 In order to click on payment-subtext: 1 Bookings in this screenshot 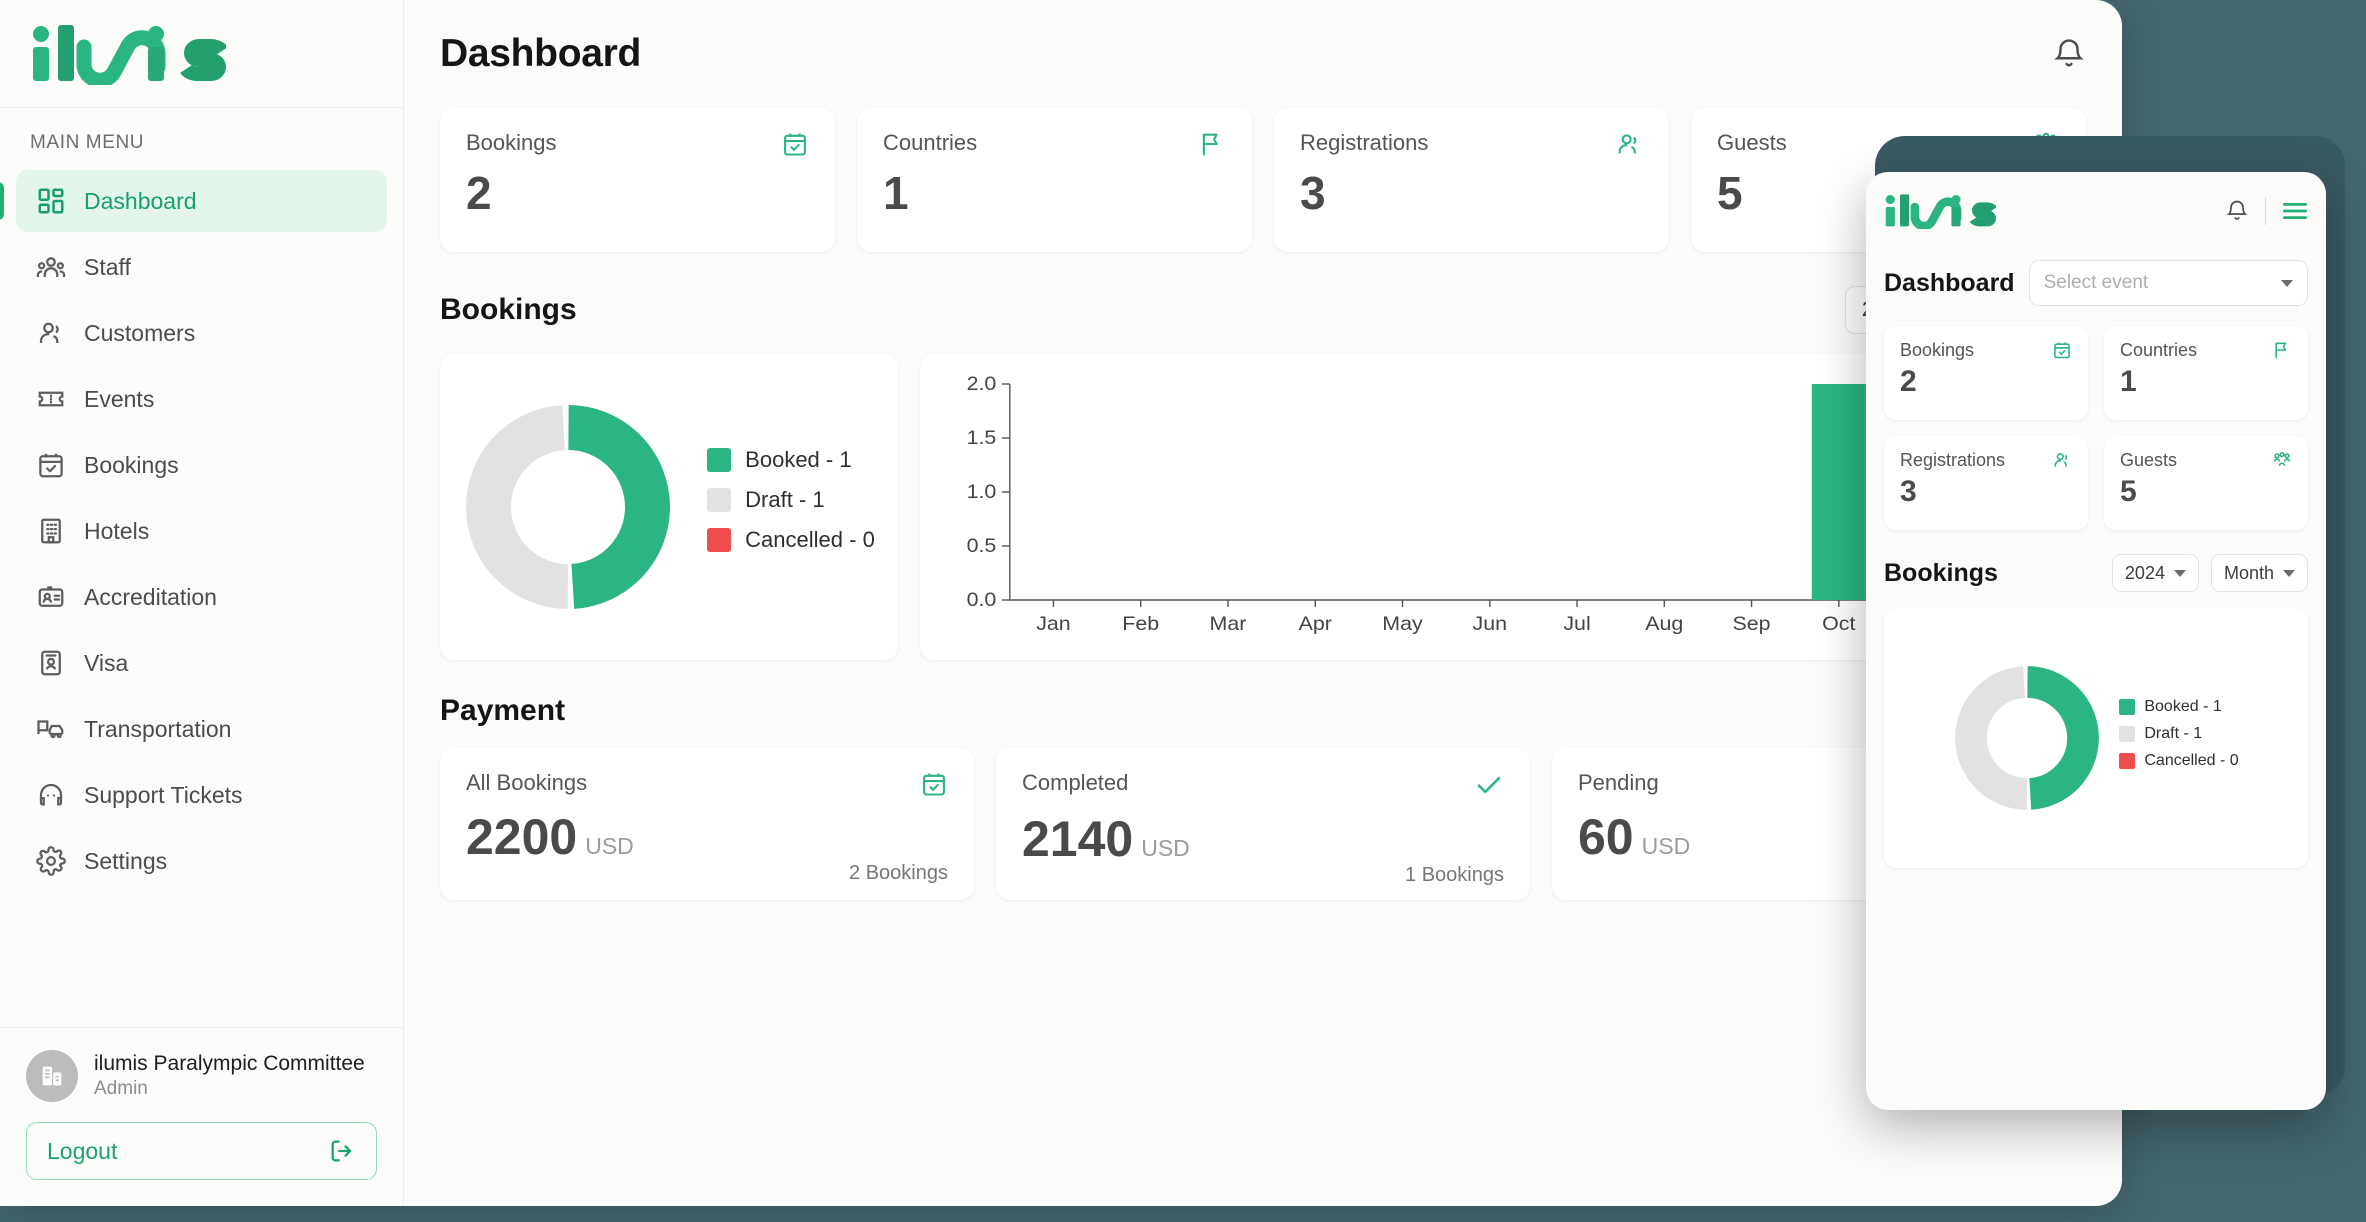, I will do `click(1454, 875)`.